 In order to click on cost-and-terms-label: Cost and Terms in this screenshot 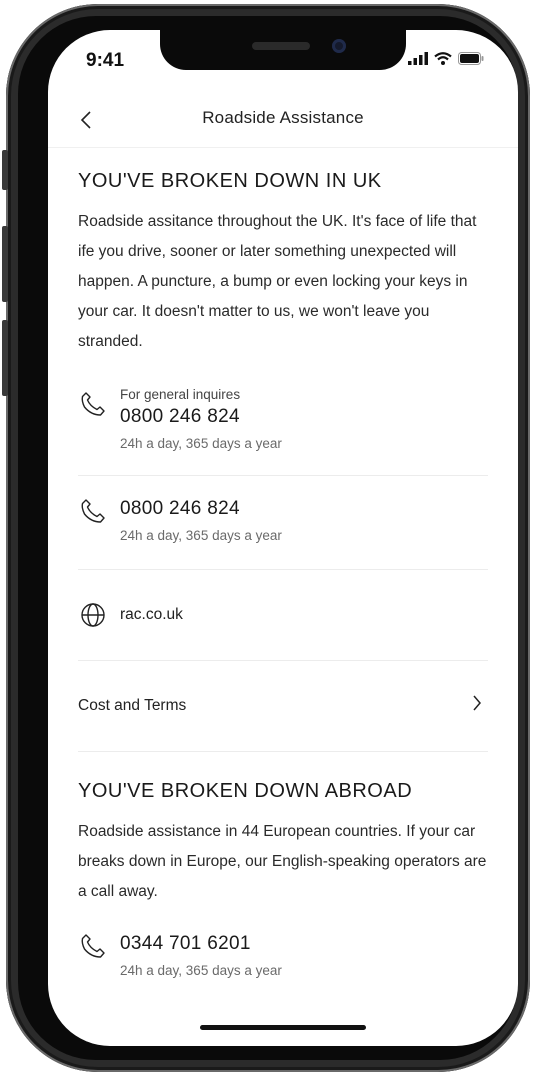, I will do `click(132, 705)`.